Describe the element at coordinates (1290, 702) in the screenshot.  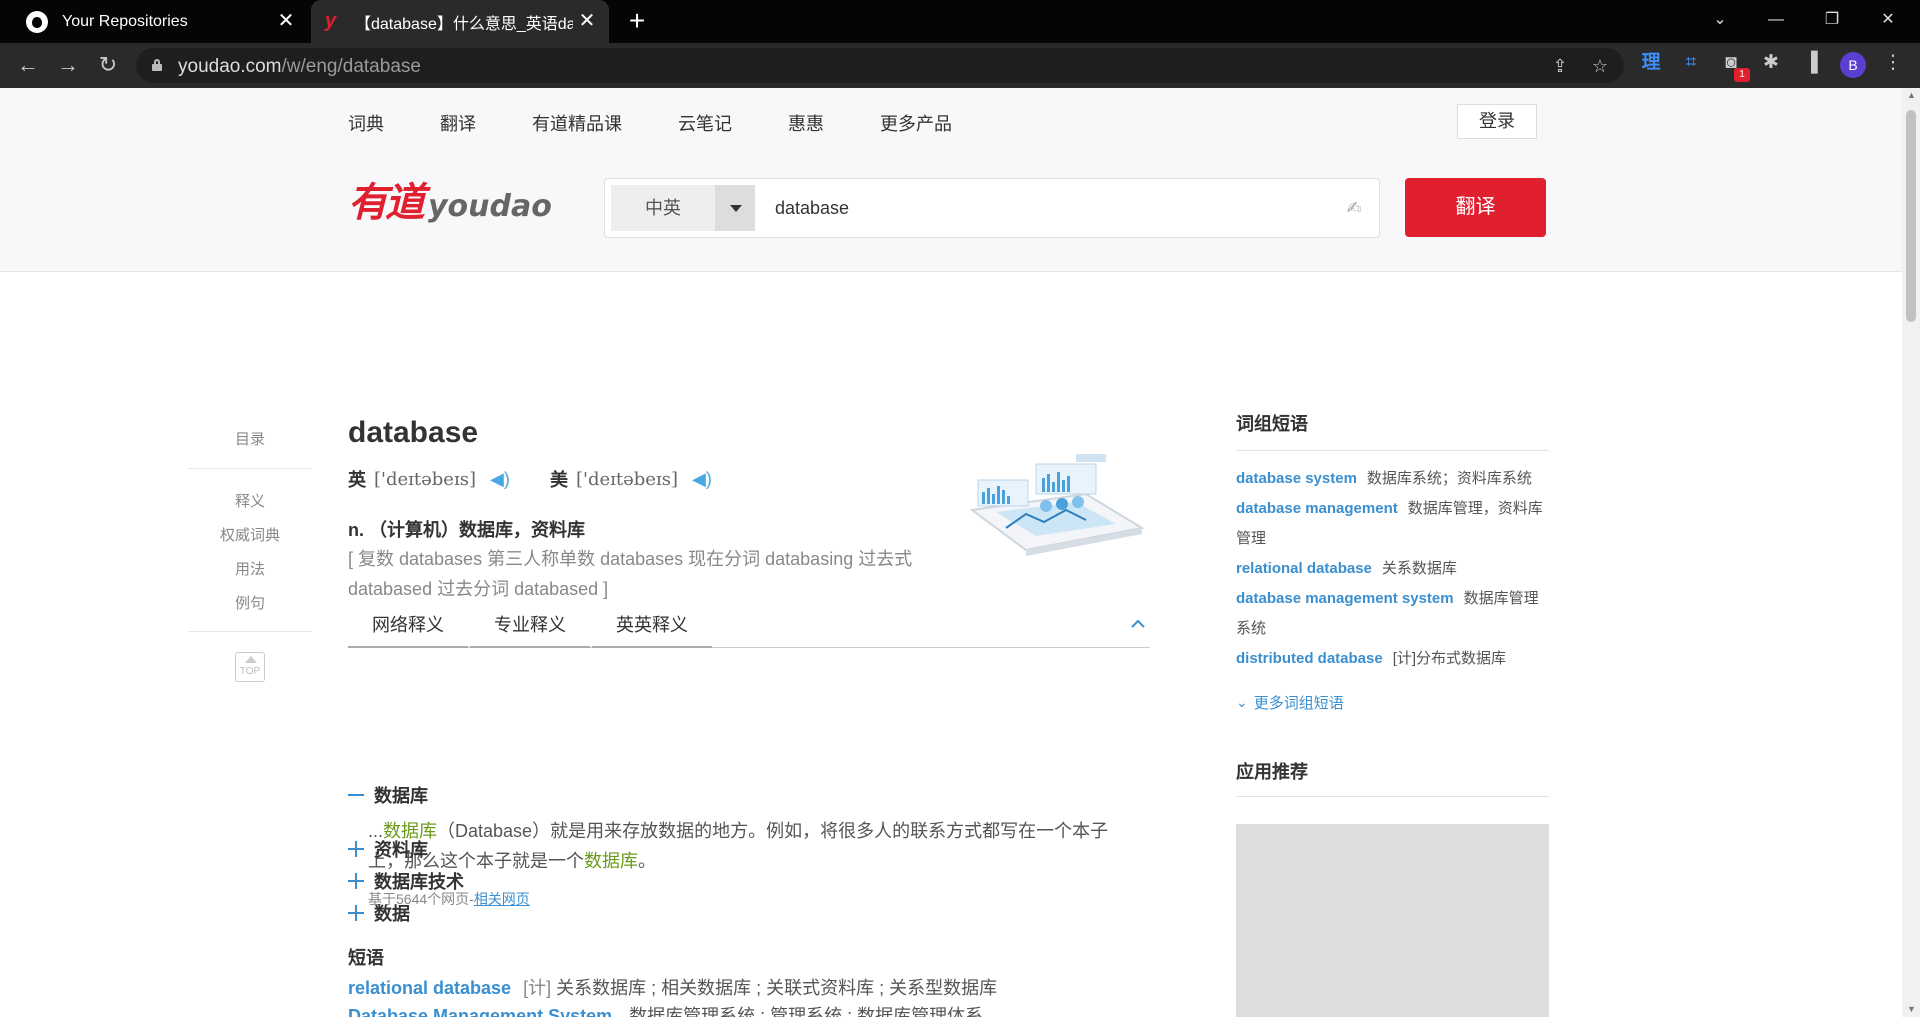
I see `more-phrases-link: ⌄ 更多词组短语` at that location.